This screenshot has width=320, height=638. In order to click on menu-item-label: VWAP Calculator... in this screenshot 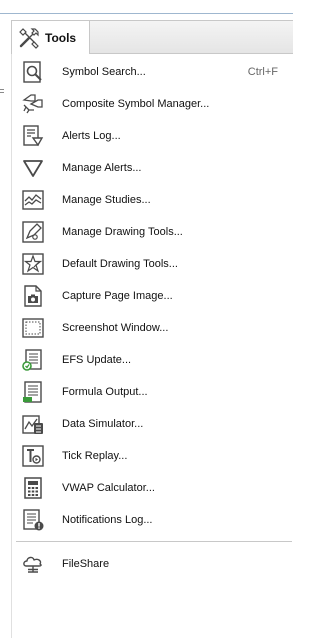, I will do `click(108, 488)`.